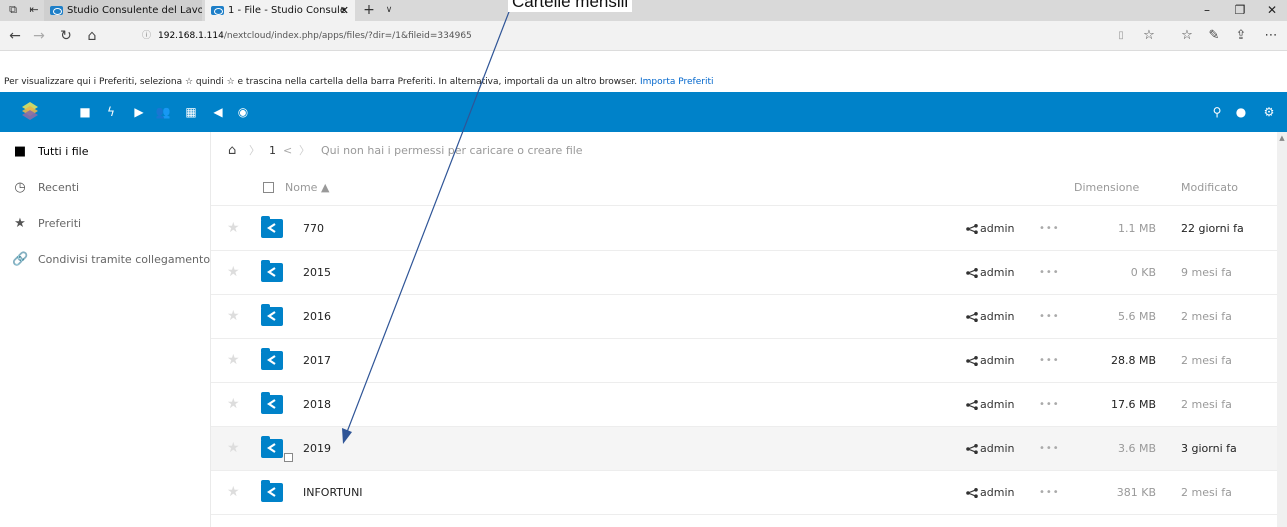 Image resolution: width=1287 pixels, height=527 pixels. I want to click on close-tab-icon: ✕, so click(344, 10).